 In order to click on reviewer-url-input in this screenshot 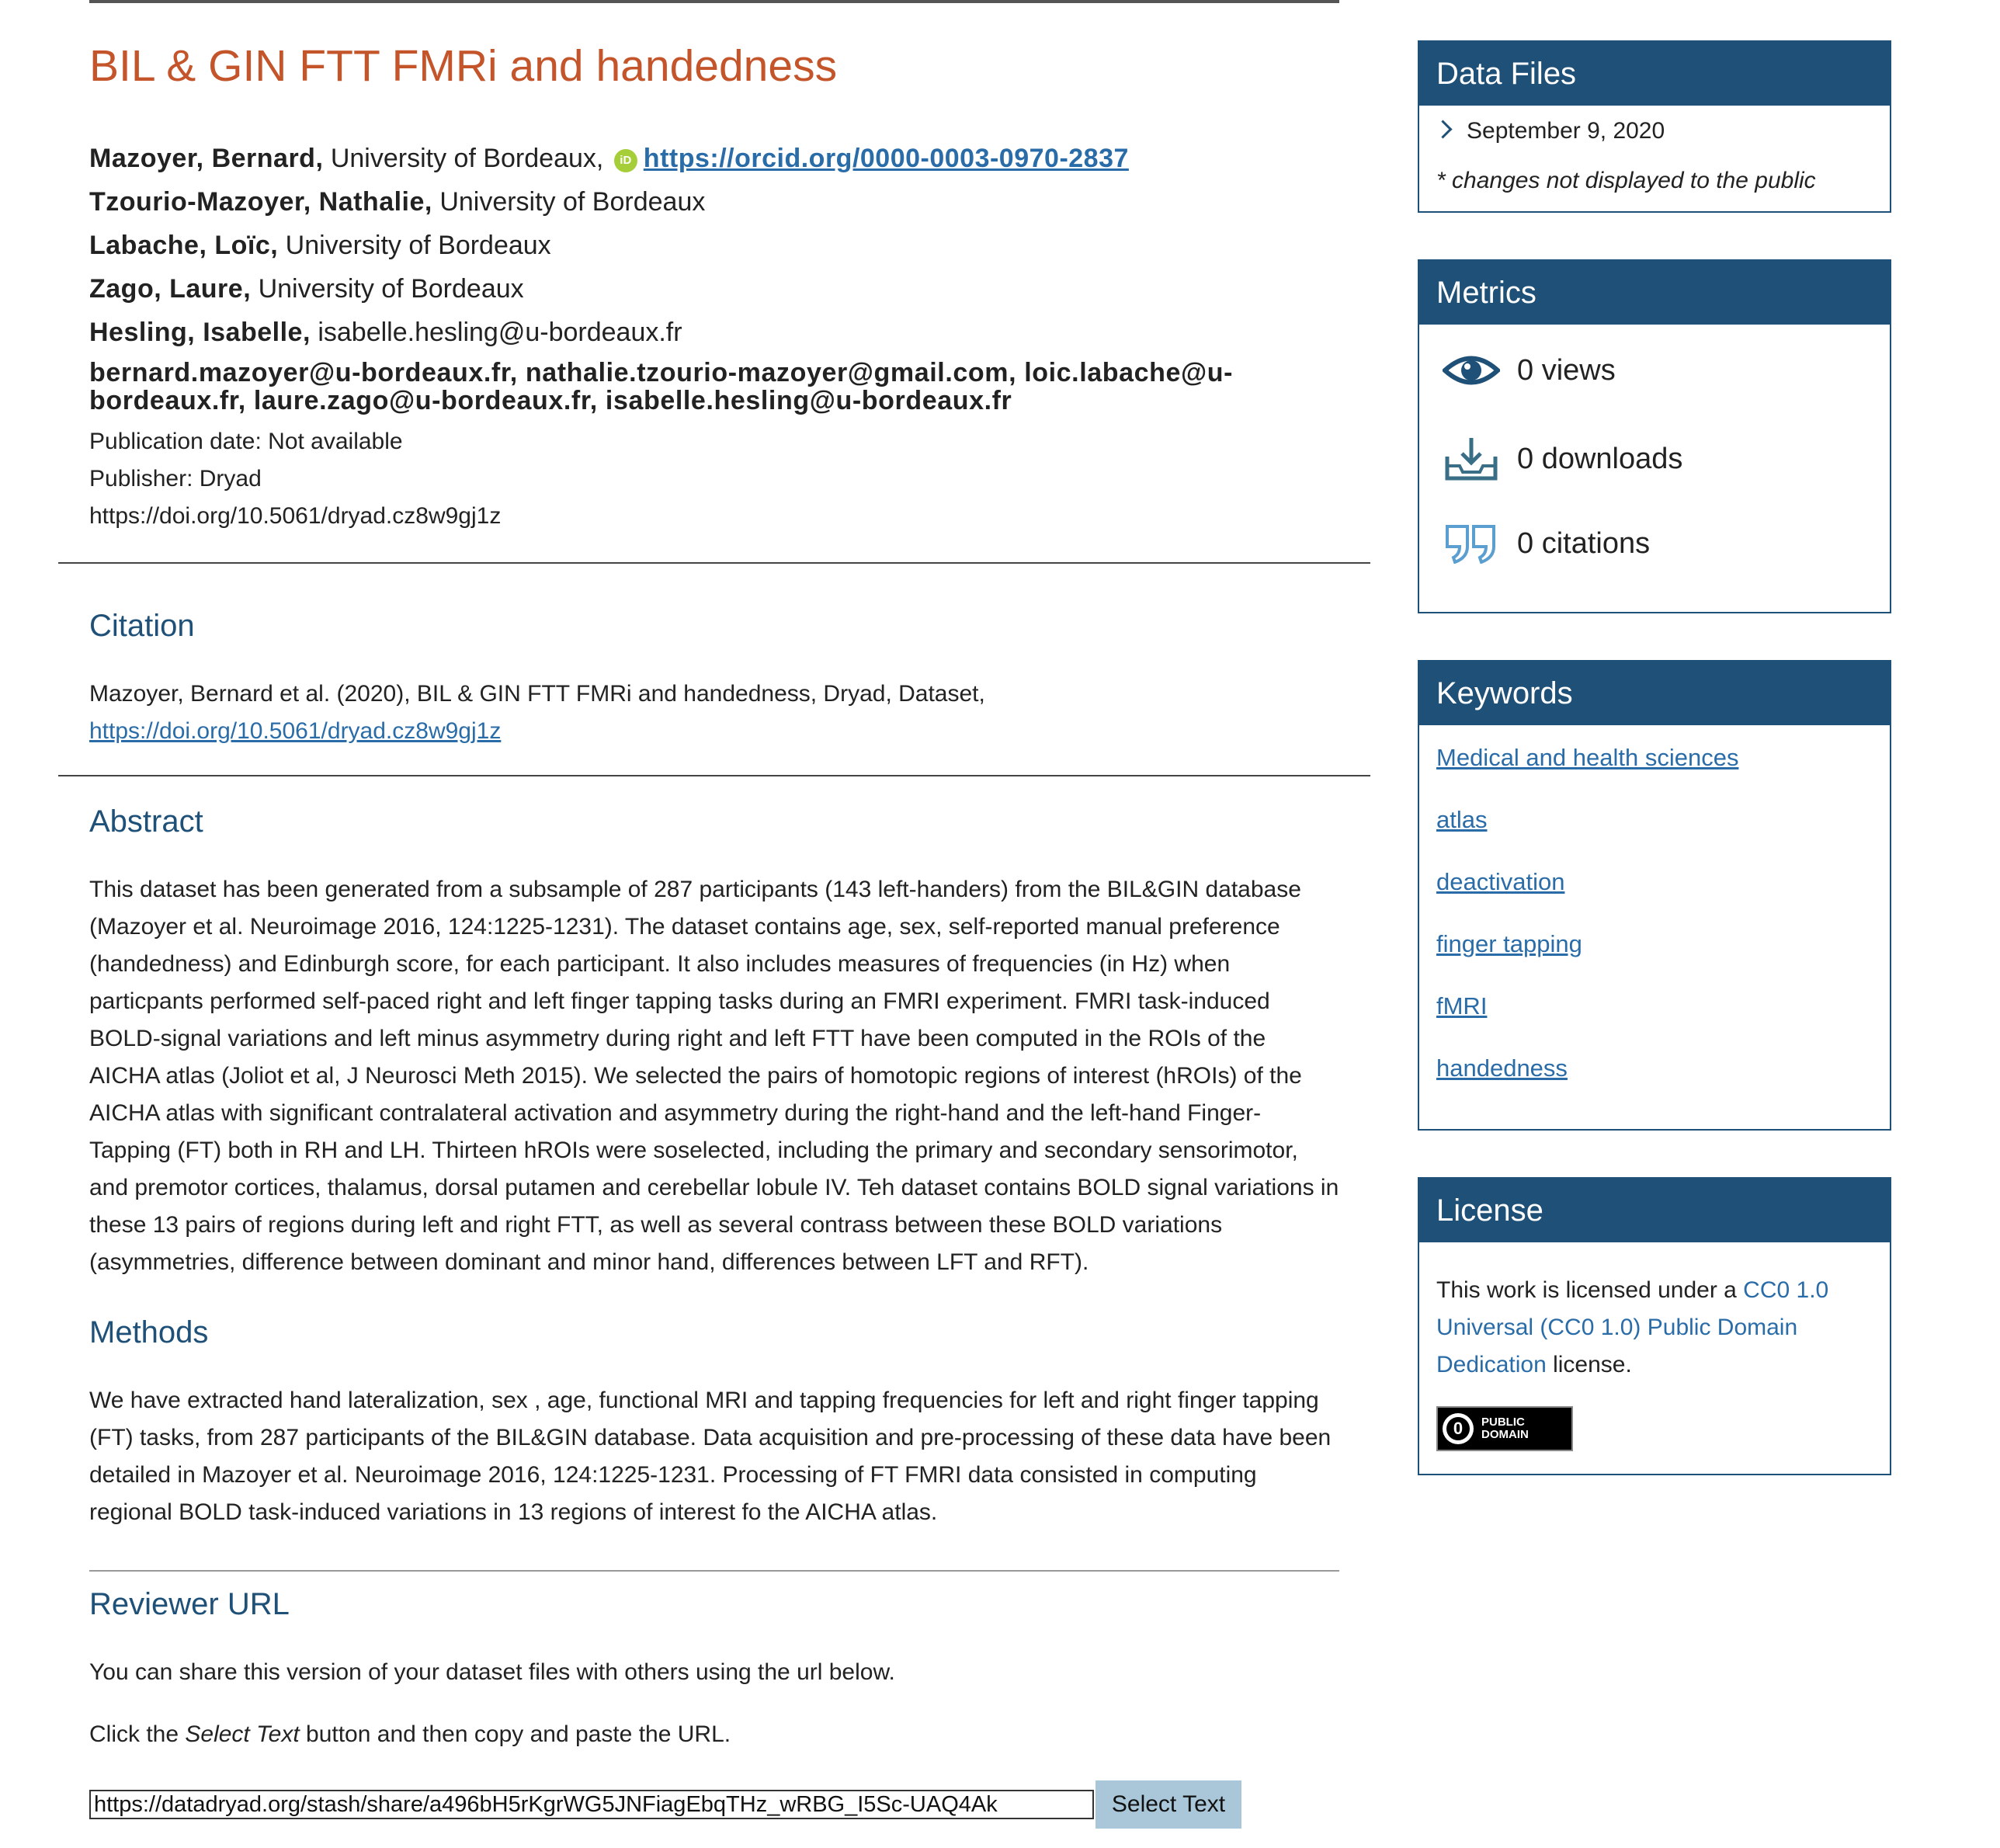, I will do `click(591, 1804)`.